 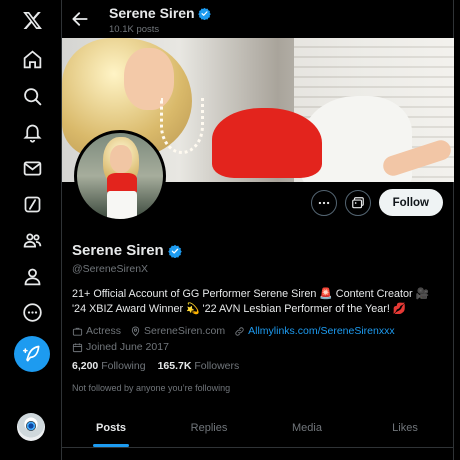 What do you see at coordinates (258, 19) in the screenshot?
I see `profile-header-bar: Serene Siren 10.1K posts` at bounding box center [258, 19].